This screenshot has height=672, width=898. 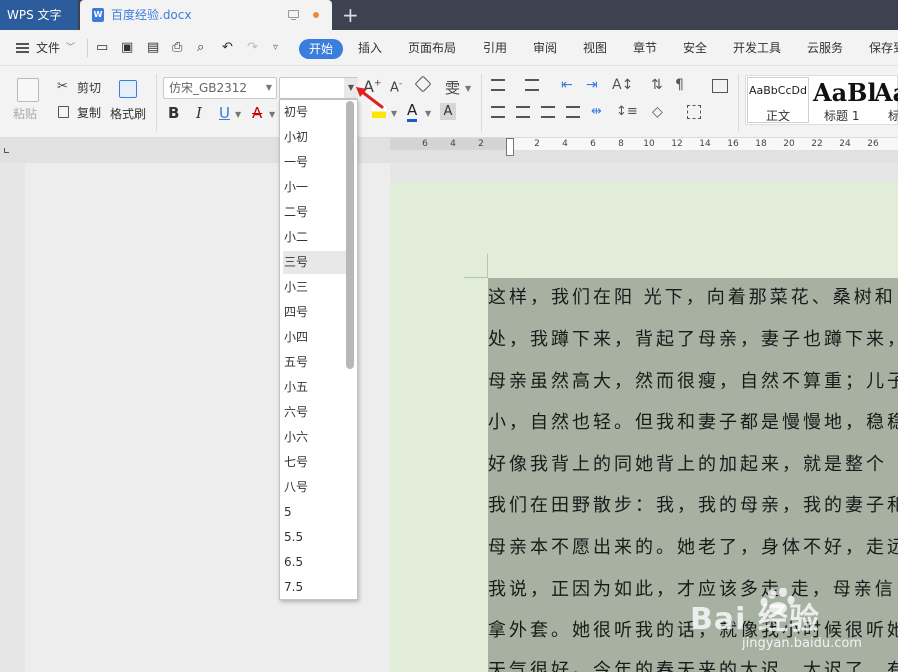 What do you see at coordinates (720, 86) in the screenshot?
I see `table-border-icon` at bounding box center [720, 86].